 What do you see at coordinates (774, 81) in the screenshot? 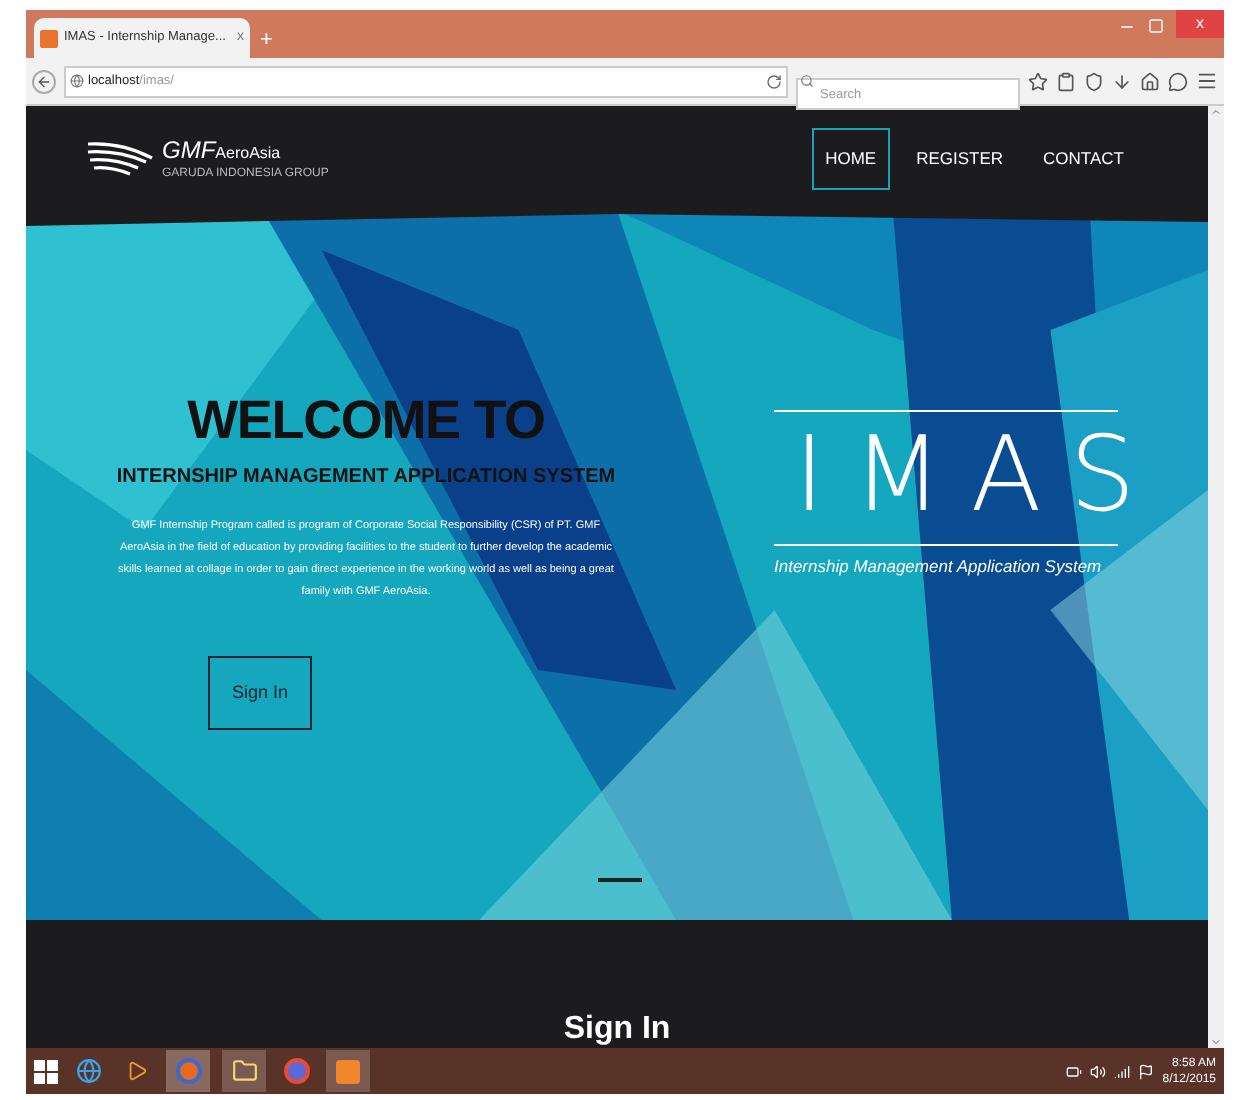
I see `reload-icon` at bounding box center [774, 81].